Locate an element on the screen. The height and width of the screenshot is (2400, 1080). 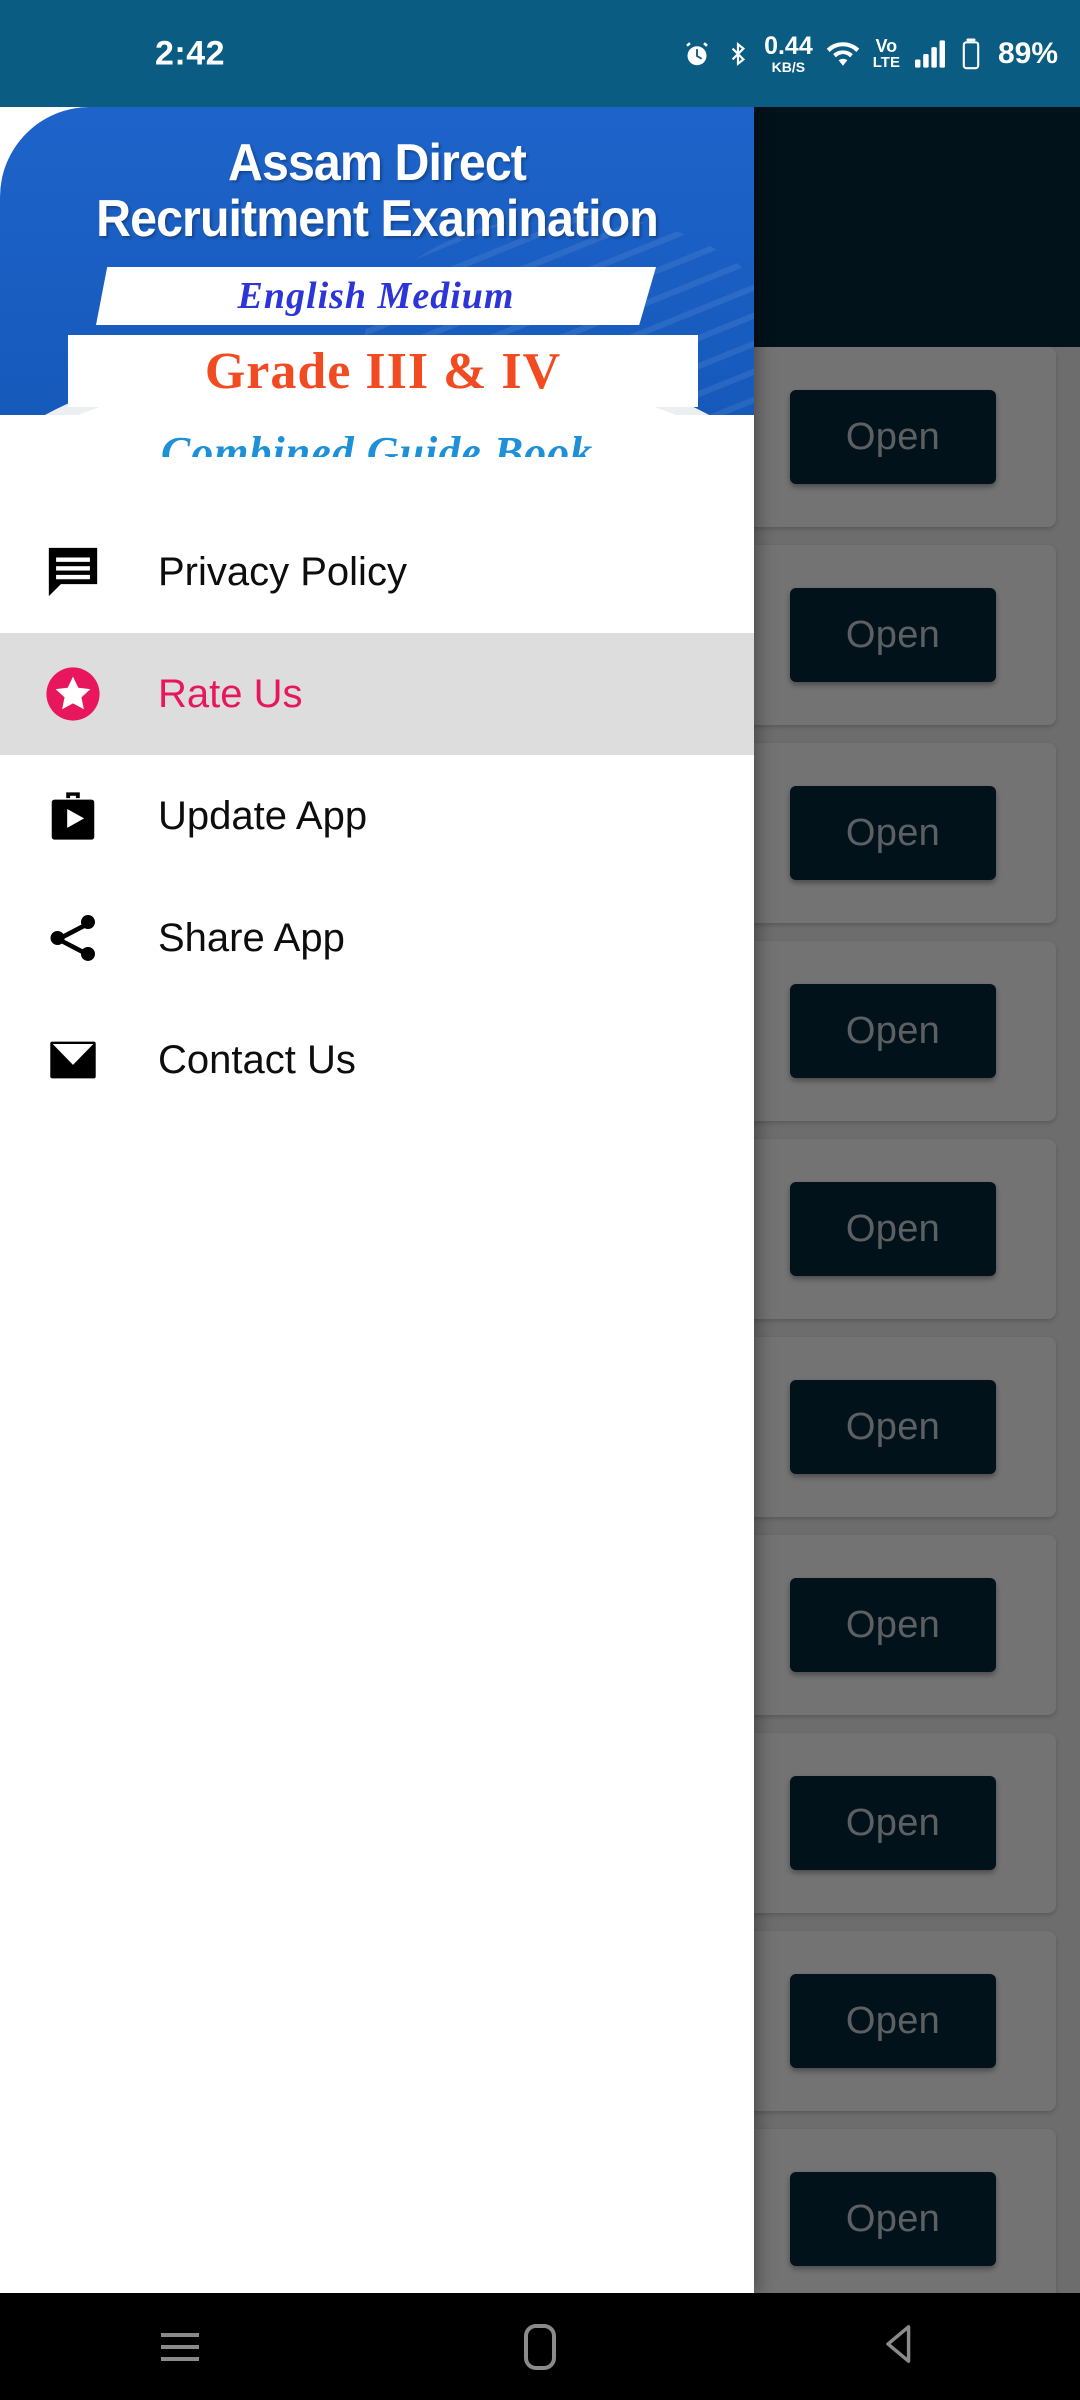
menu-item-privacy-policy: Privacy Policy is located at coordinates (377, 572).